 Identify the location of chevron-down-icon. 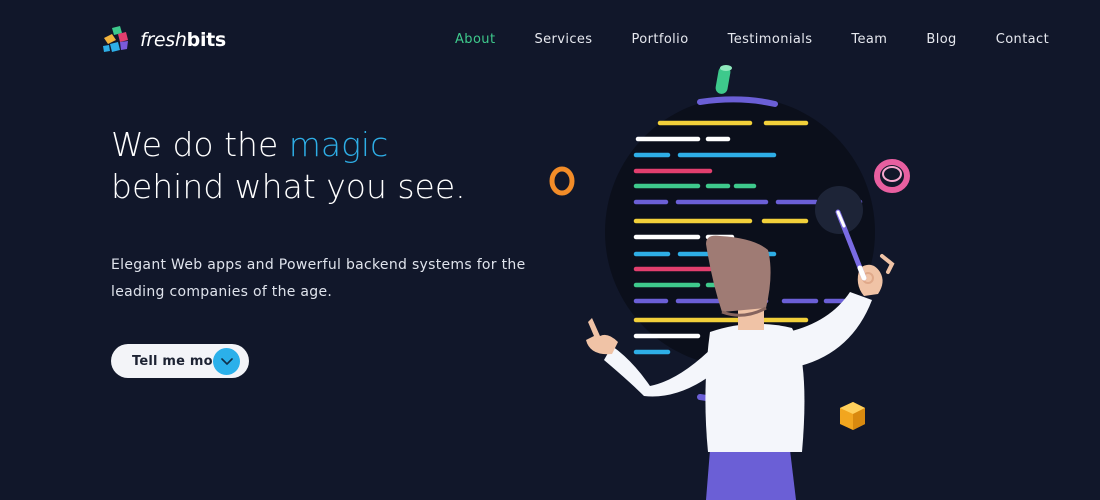
(226, 361).